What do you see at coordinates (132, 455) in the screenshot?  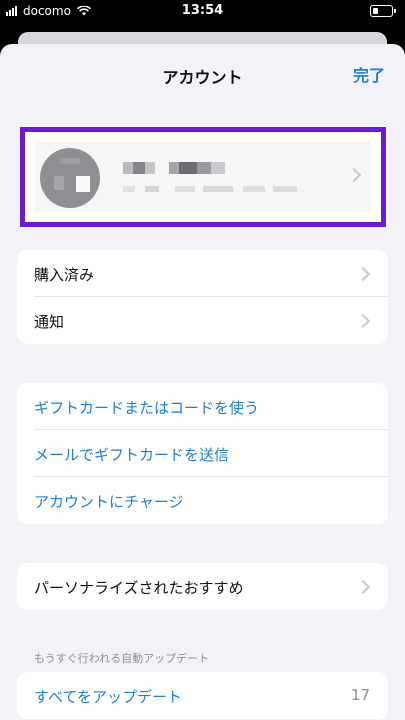 I see `send-gift-card-link: メールでギフトカードを送信` at bounding box center [132, 455].